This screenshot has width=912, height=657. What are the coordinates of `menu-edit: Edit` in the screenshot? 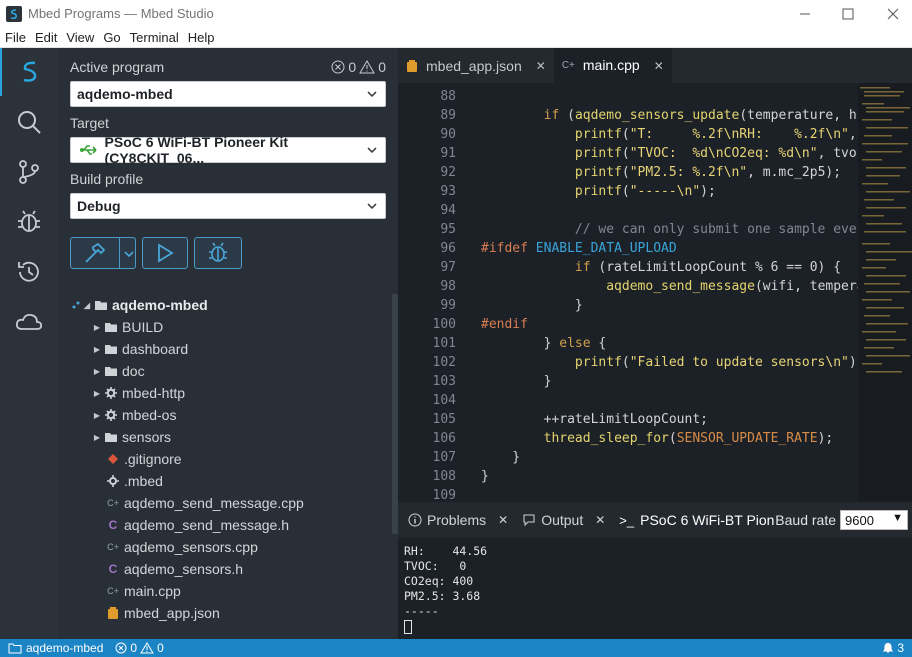 It's located at (48, 37).